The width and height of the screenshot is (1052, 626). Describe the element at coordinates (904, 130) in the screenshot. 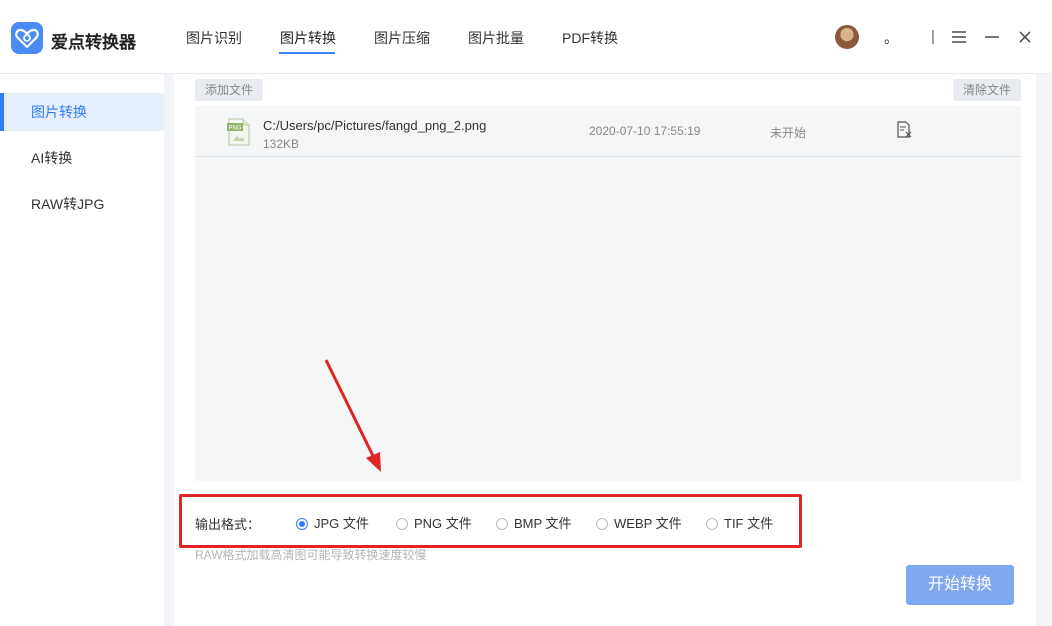

I see `delete-file-icon` at that location.